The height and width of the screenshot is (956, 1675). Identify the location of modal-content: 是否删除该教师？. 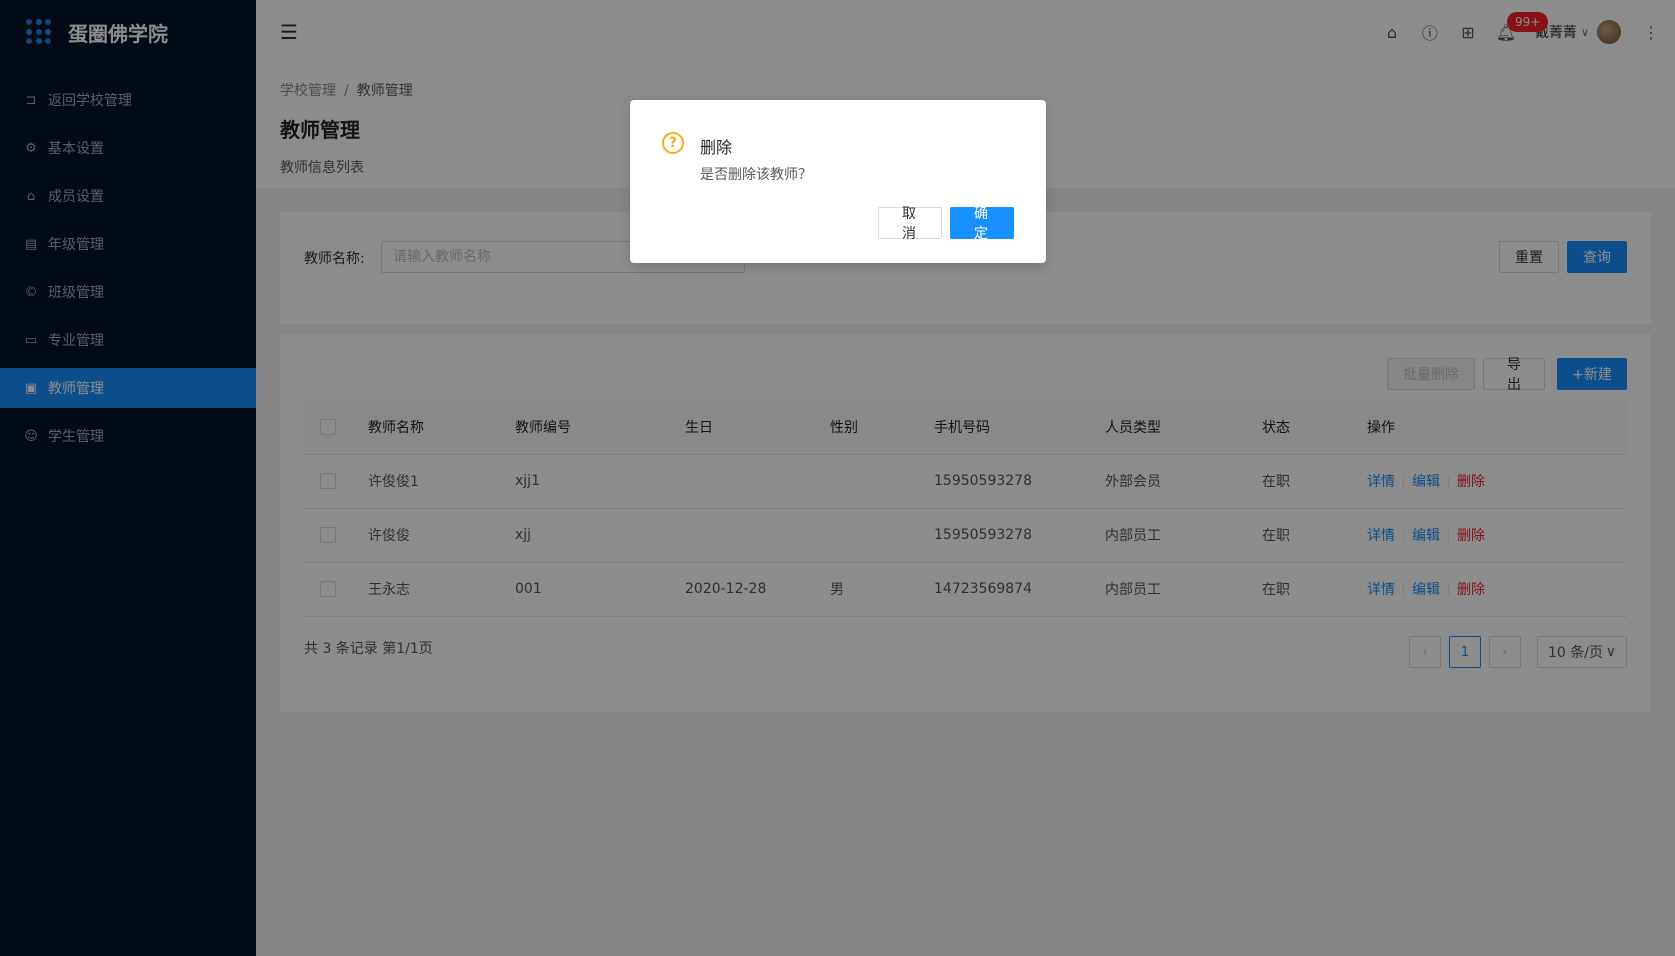
(756, 175).